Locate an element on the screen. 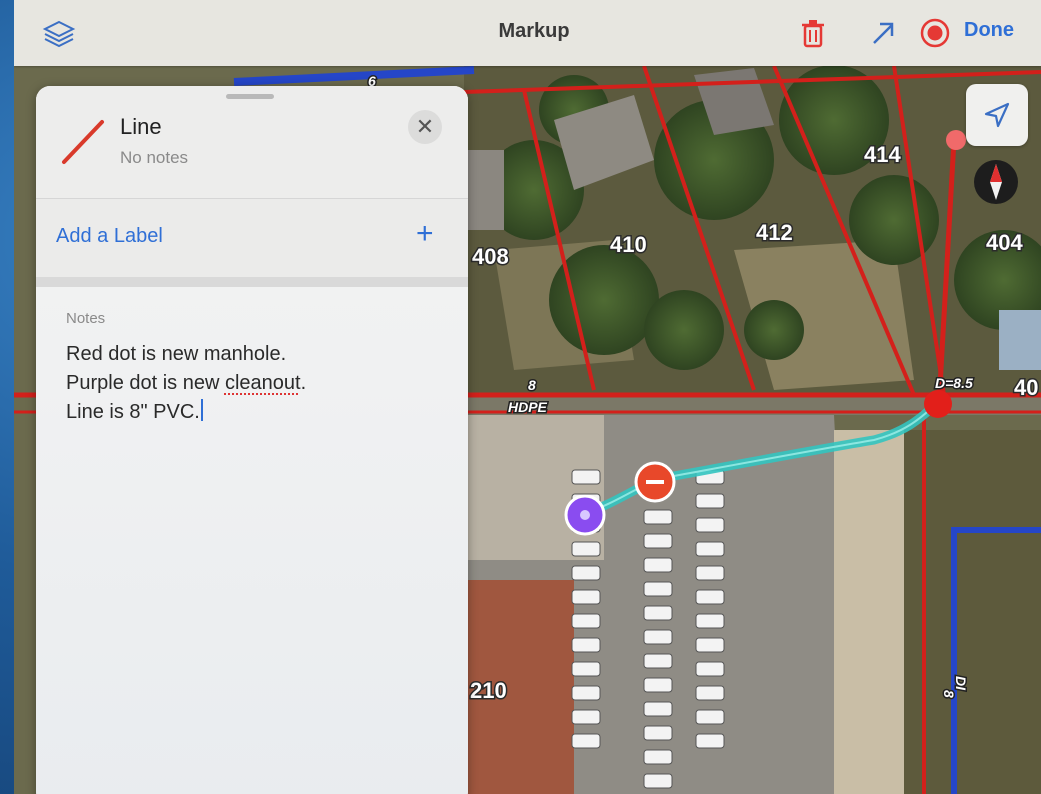  manhole-glyph is located at coordinates (655, 482).